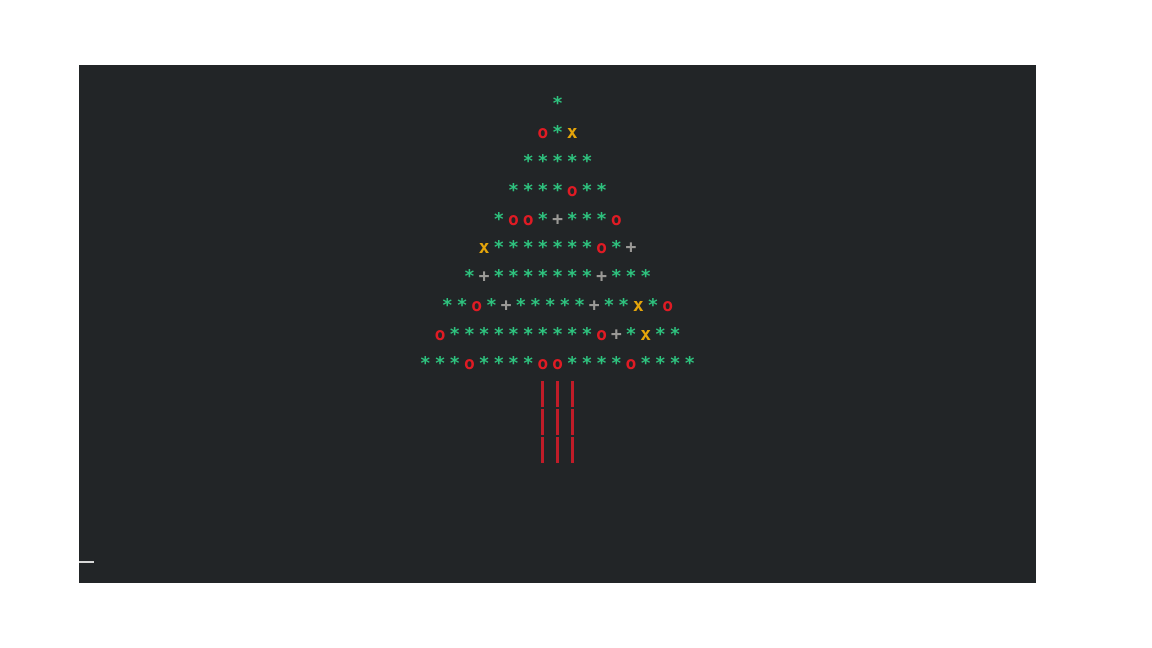 This screenshot has width=1152, height=648. I want to click on terminal-cursor, so click(86, 562).